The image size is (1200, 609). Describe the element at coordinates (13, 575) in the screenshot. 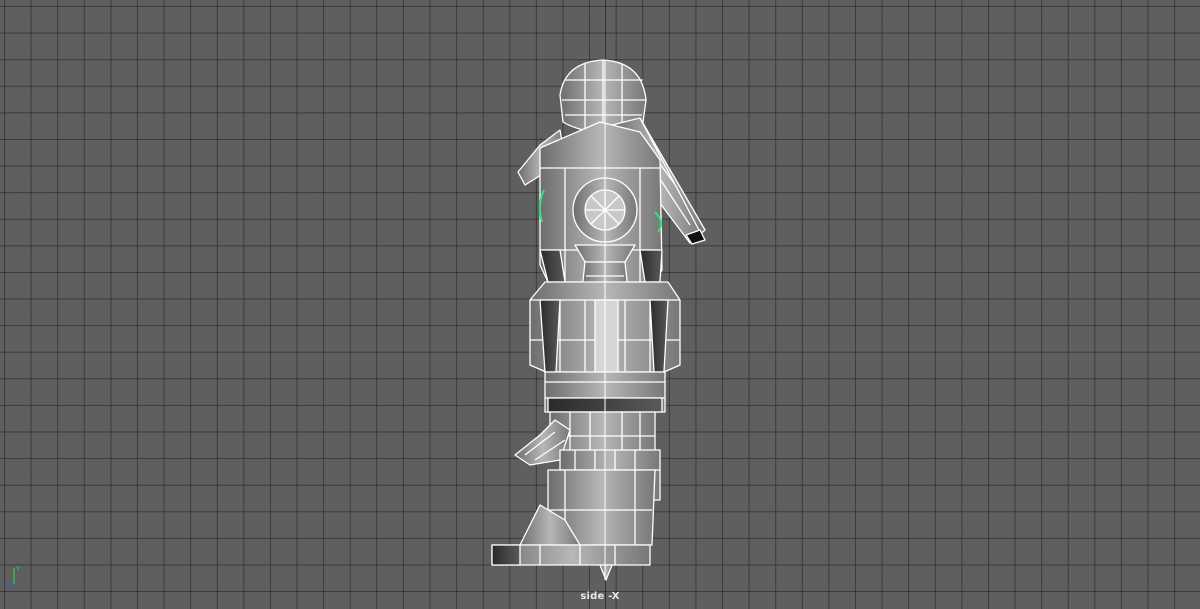

I see `axis-gizmo-icon: Y` at that location.